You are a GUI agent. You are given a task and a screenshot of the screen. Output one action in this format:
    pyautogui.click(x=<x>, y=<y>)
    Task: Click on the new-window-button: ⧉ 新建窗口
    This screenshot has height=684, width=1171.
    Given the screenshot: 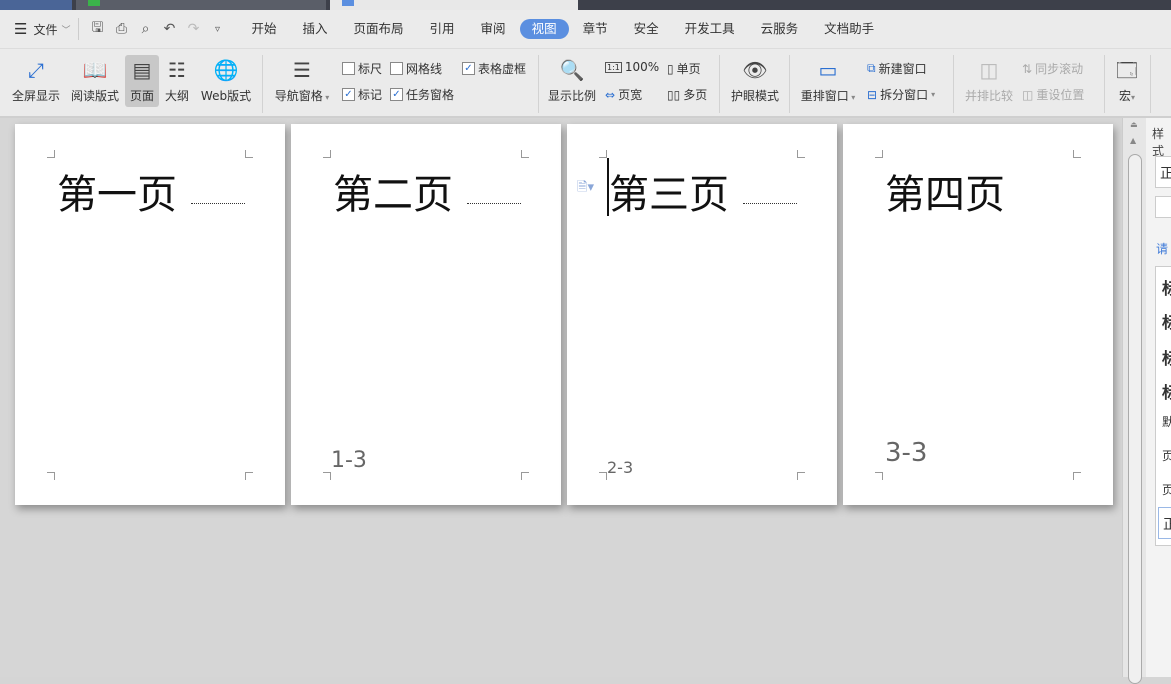 What is the action you would take?
    pyautogui.click(x=897, y=68)
    